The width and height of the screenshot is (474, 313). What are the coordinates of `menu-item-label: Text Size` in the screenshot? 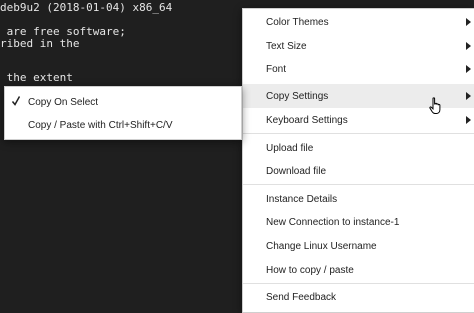 It's located at (286, 46).